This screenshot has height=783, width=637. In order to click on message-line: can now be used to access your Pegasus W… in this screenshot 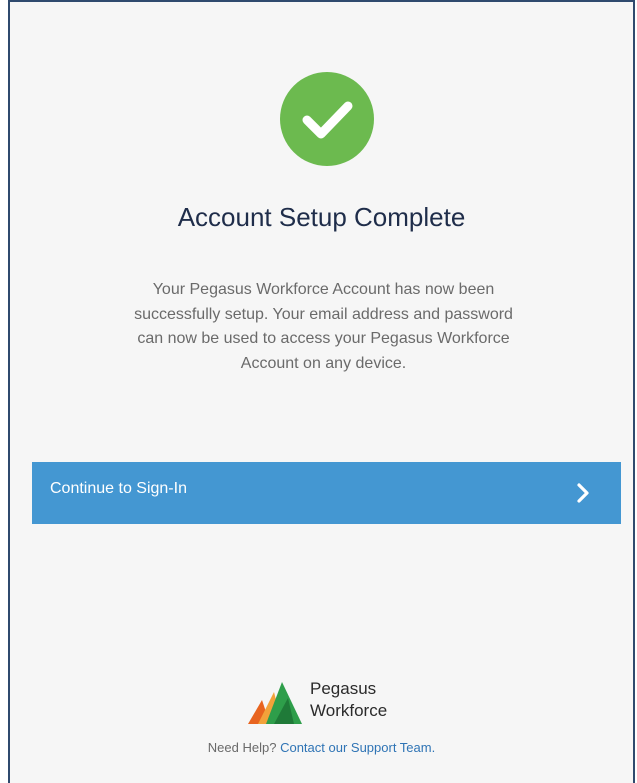, I will do `click(323, 338)`.